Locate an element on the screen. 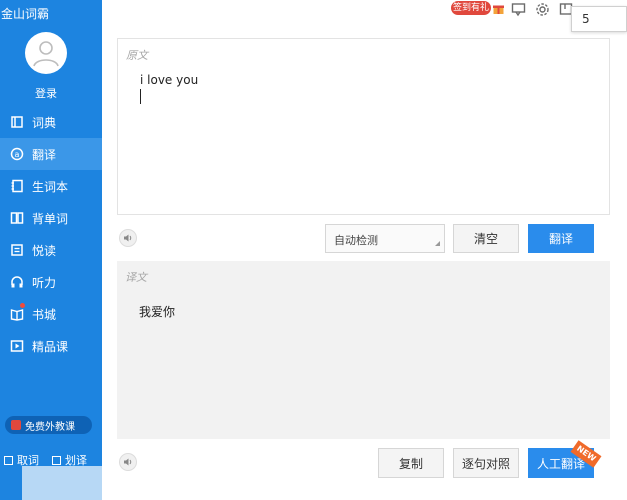 This screenshot has height=500, width=627. sidebar-nav: 词典 a 翻译 生词本 背单词 悦读 听力 书城 精品课 is located at coordinates (51, 234).